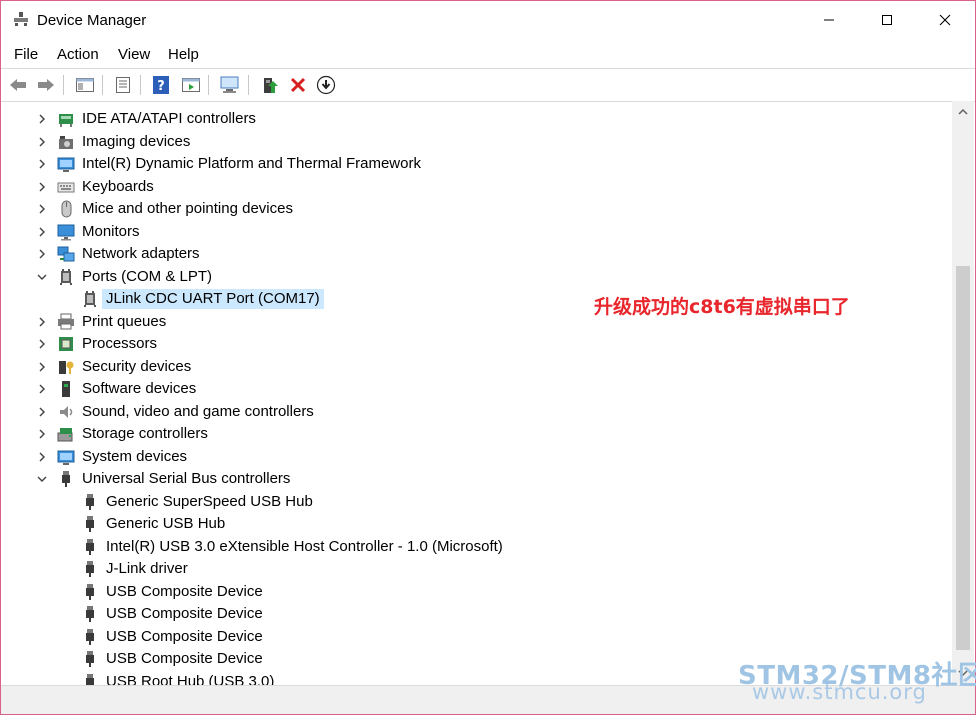  What do you see at coordinates (488, 20) in the screenshot?
I see `title-bar: Device Manager` at bounding box center [488, 20].